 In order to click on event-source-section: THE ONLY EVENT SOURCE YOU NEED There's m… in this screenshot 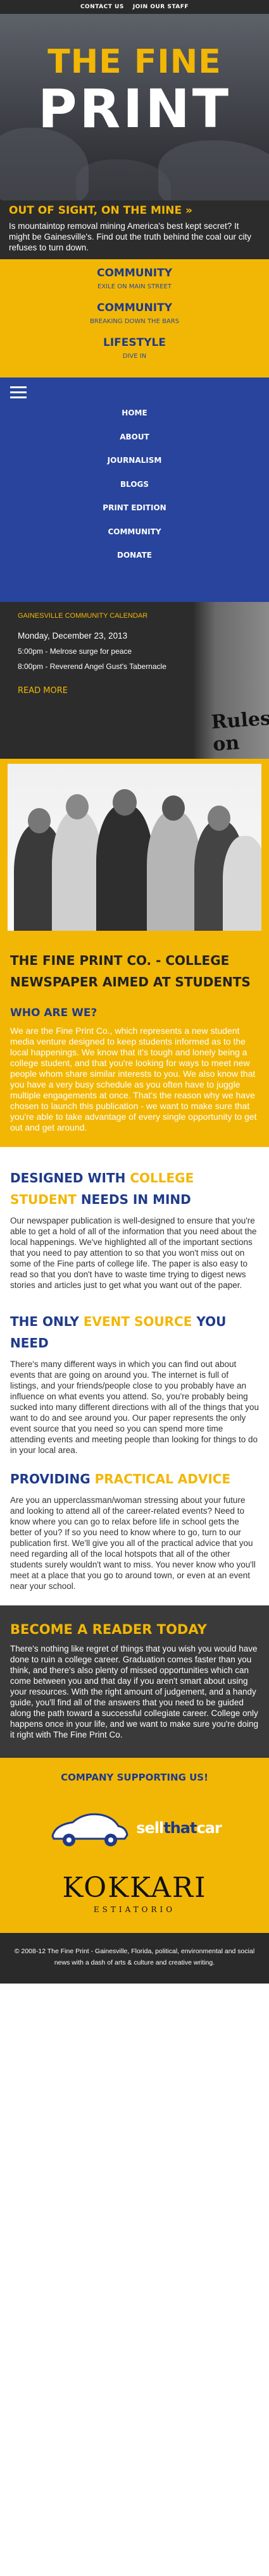, I will do `click(134, 1458)`.